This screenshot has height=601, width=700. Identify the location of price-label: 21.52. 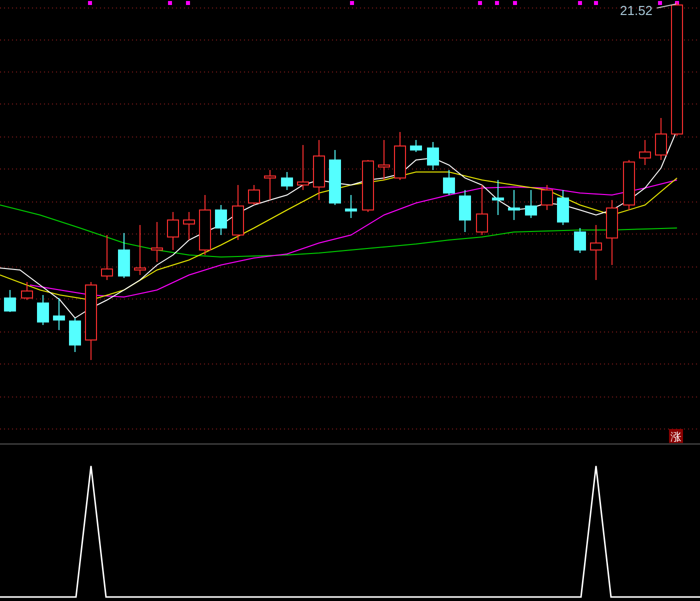
(636, 10).